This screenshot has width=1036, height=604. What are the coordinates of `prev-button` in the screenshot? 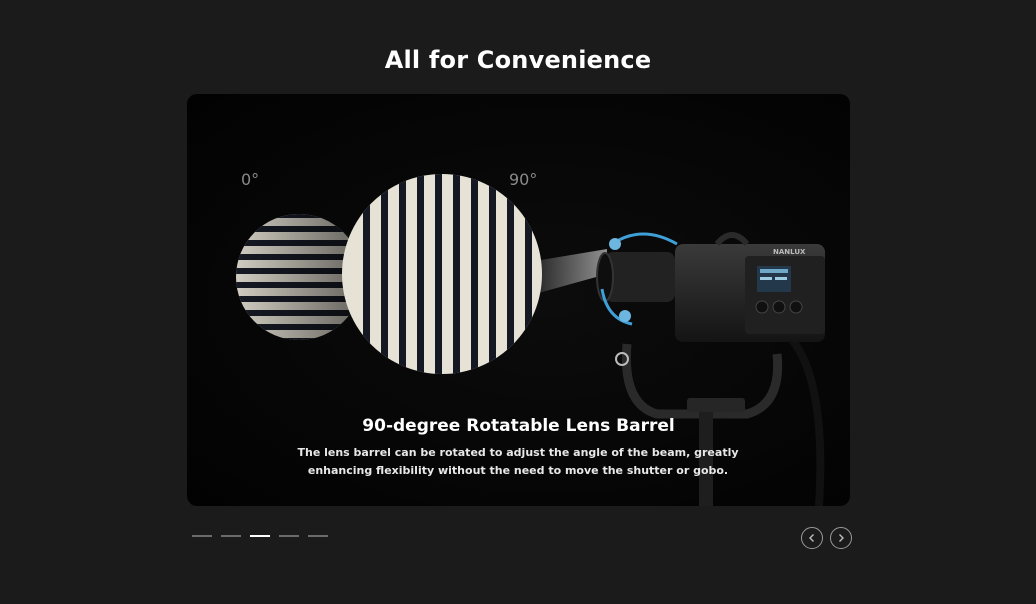 It's located at (812, 538).